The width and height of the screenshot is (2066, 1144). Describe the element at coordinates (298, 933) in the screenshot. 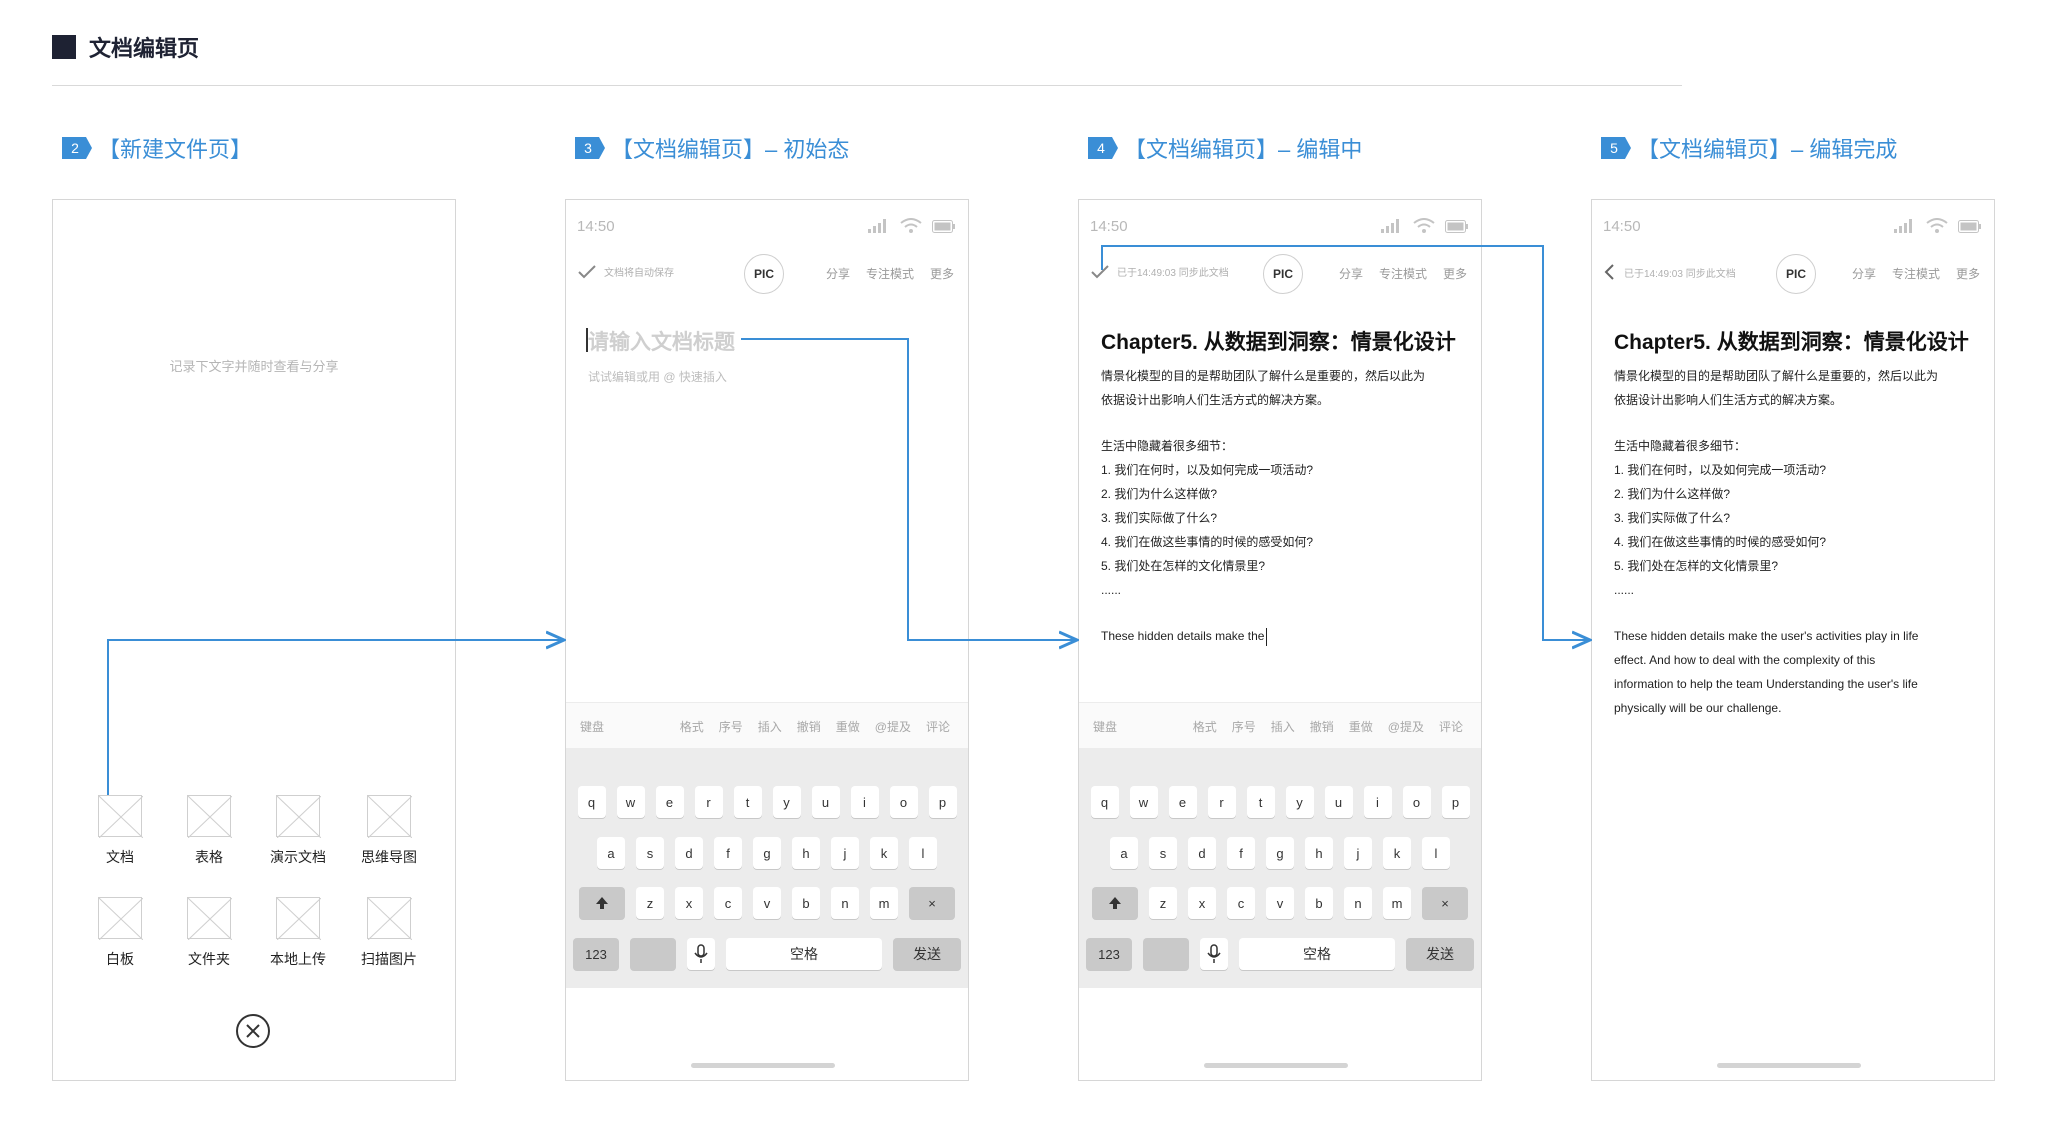

I see `local-upload-item: 本地上传` at that location.